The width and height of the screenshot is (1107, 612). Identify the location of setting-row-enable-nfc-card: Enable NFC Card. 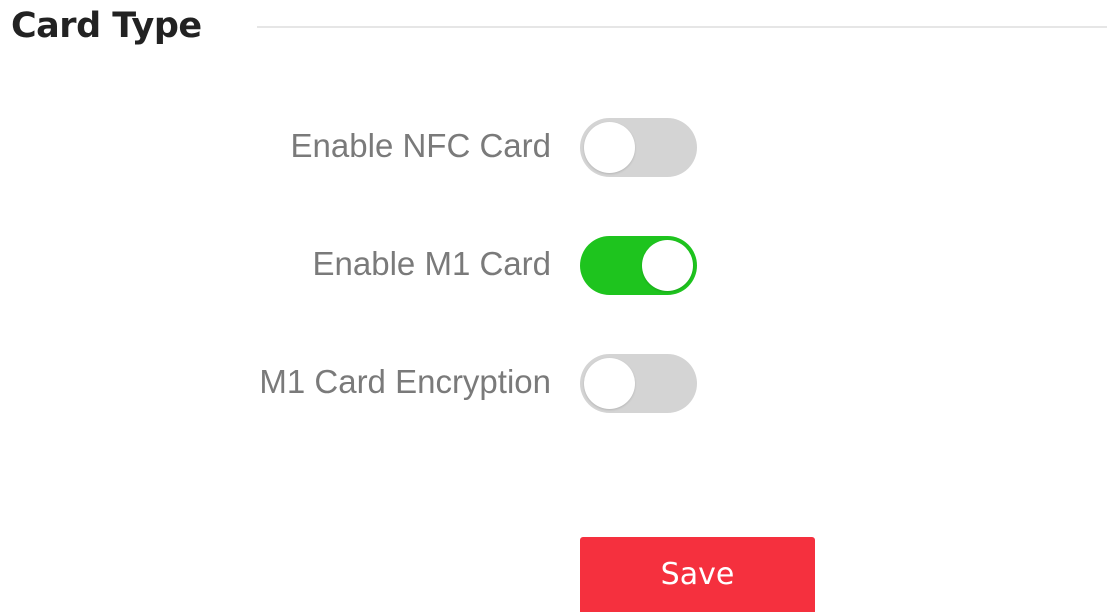
(553, 146).